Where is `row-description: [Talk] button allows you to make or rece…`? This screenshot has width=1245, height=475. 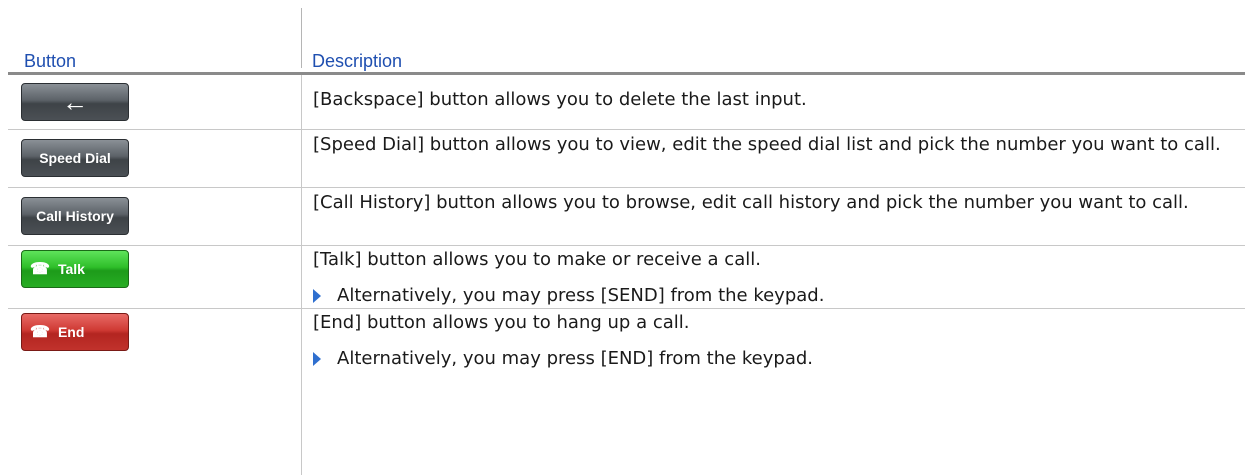
row-description: [Talk] button allows you to make or rece… is located at coordinates (537, 259).